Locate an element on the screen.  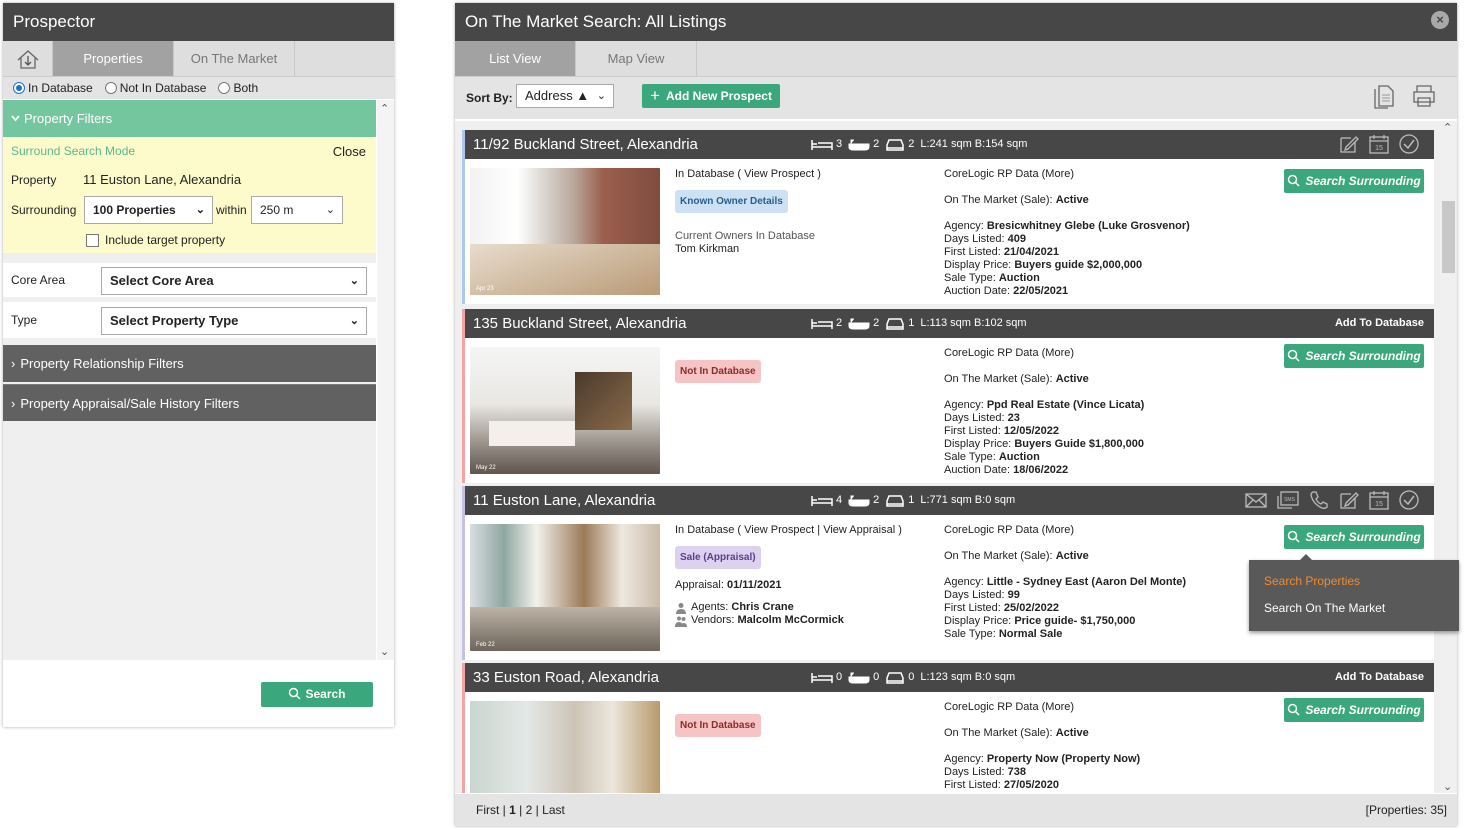
listing-photo: Feb 22 is located at coordinates (565, 587).